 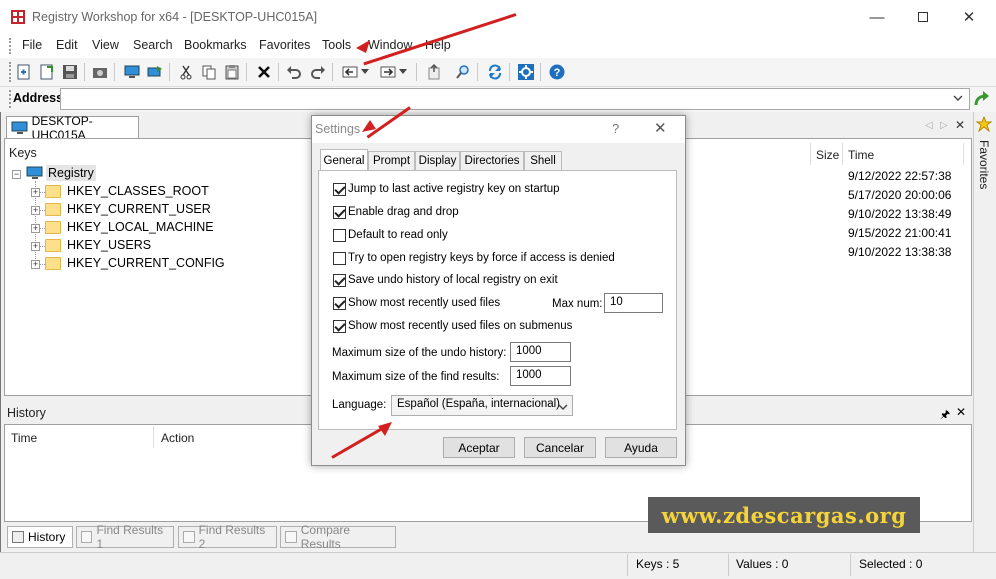 I want to click on menu-view: View, so click(x=105, y=45).